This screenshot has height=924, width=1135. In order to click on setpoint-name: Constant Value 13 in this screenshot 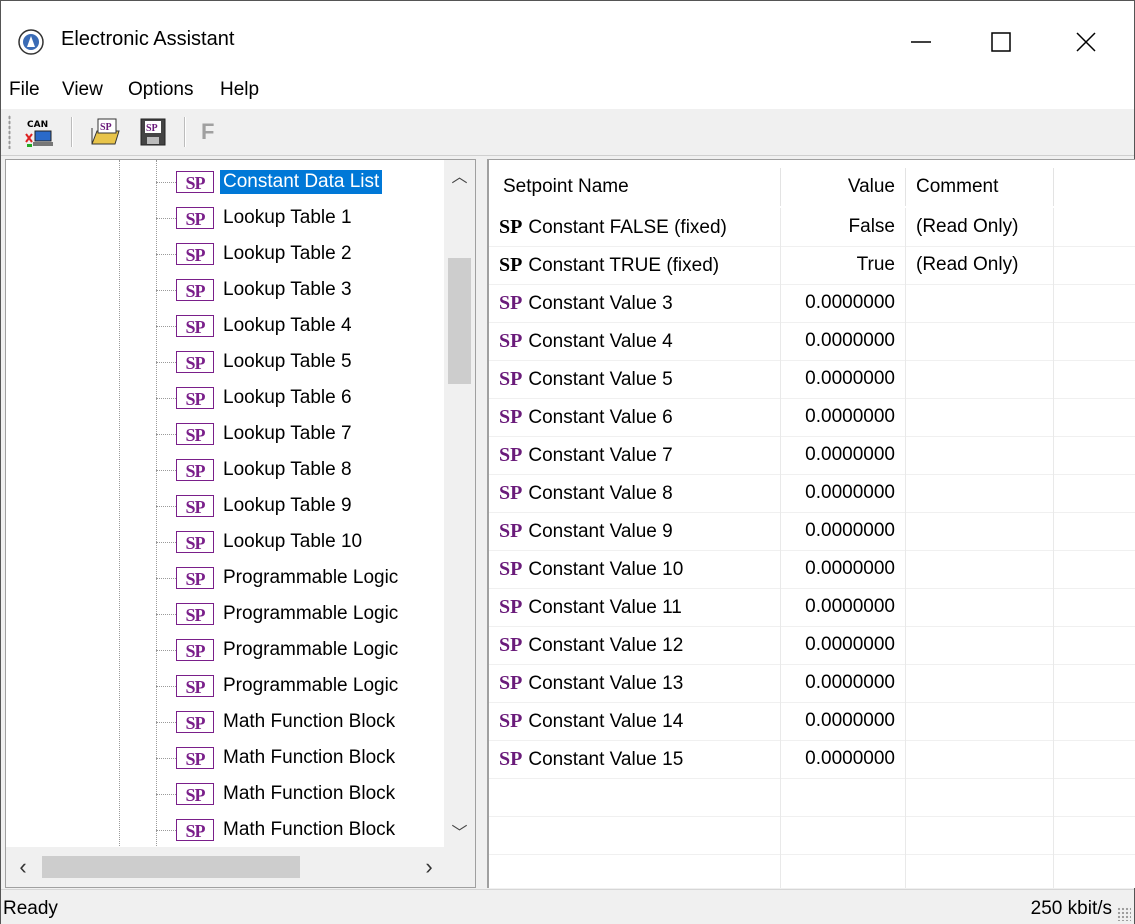, I will do `click(606, 683)`.